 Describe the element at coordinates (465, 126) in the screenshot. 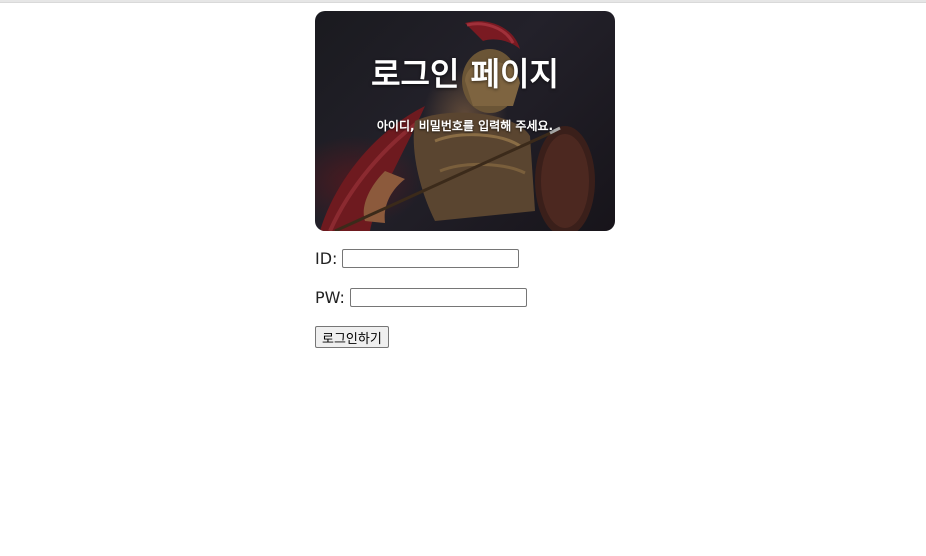

I see `page-subtitle: 아이디, 비밀번호를 입력해 주세요.` at that location.